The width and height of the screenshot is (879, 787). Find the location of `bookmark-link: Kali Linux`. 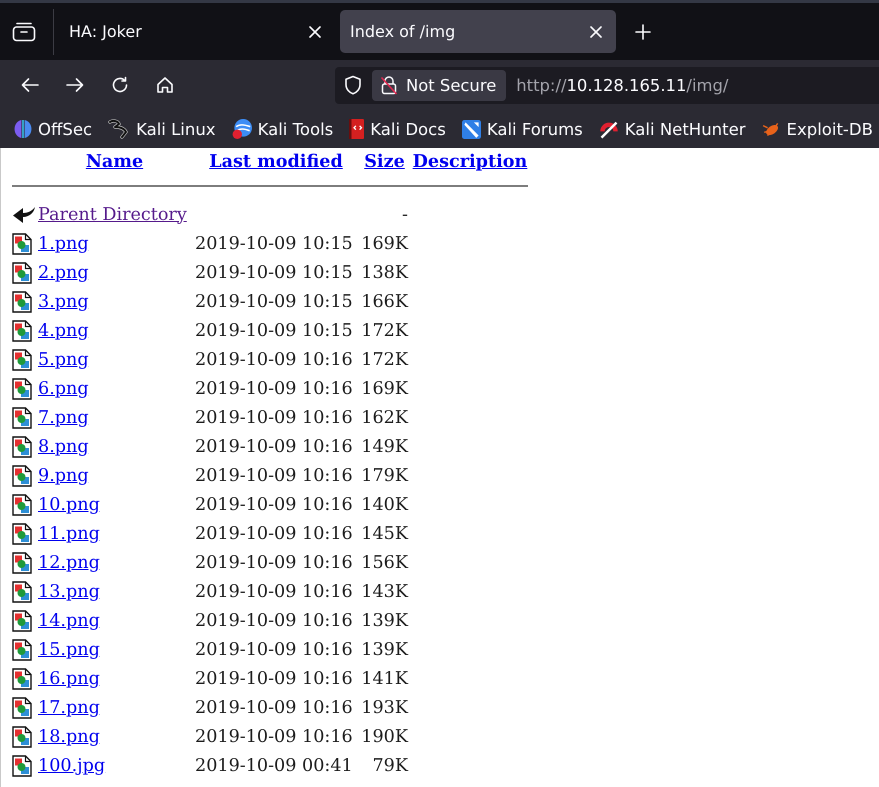

bookmark-link: Kali Linux is located at coordinates (162, 129).